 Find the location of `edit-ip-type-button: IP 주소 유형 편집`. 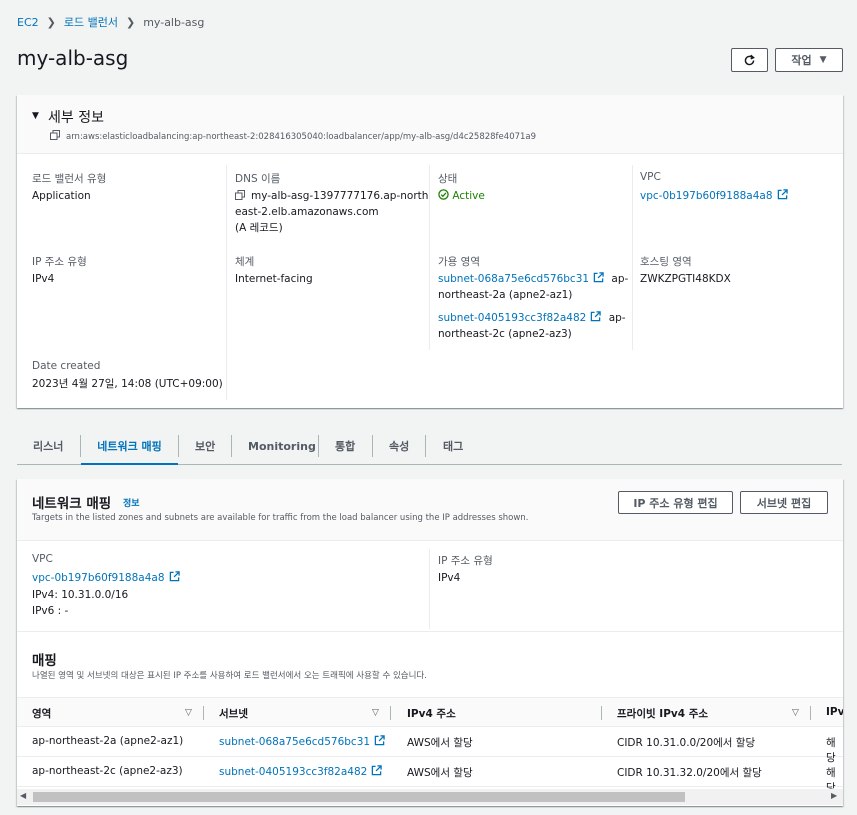

edit-ip-type-button: IP 주소 유형 편집 is located at coordinates (675, 502).